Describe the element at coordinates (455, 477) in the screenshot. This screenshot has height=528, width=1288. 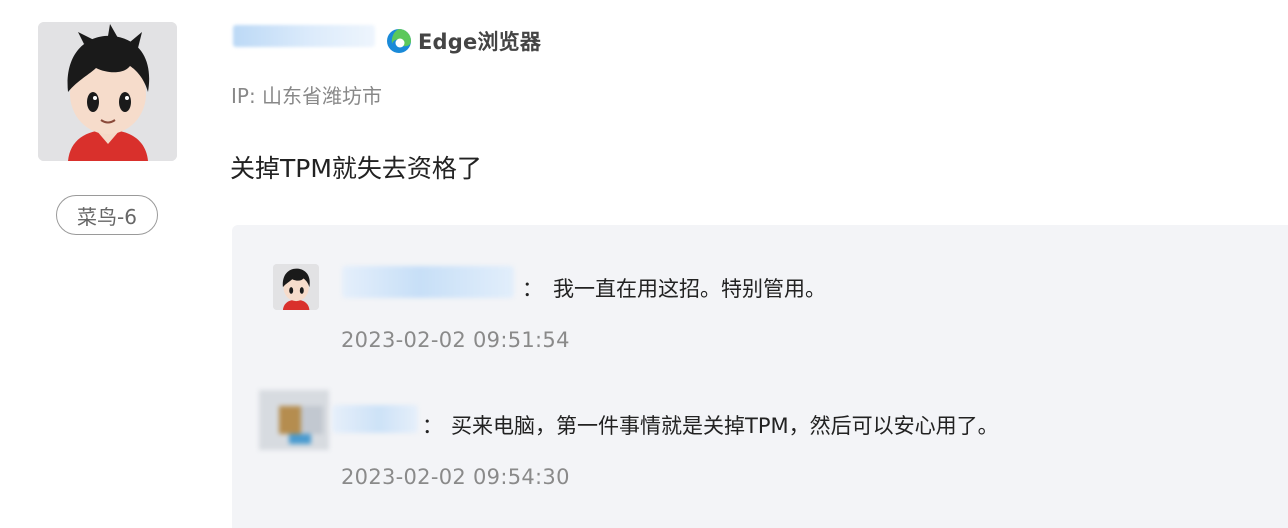
I see `reply-time: 2023-02-02 09:54:30` at that location.